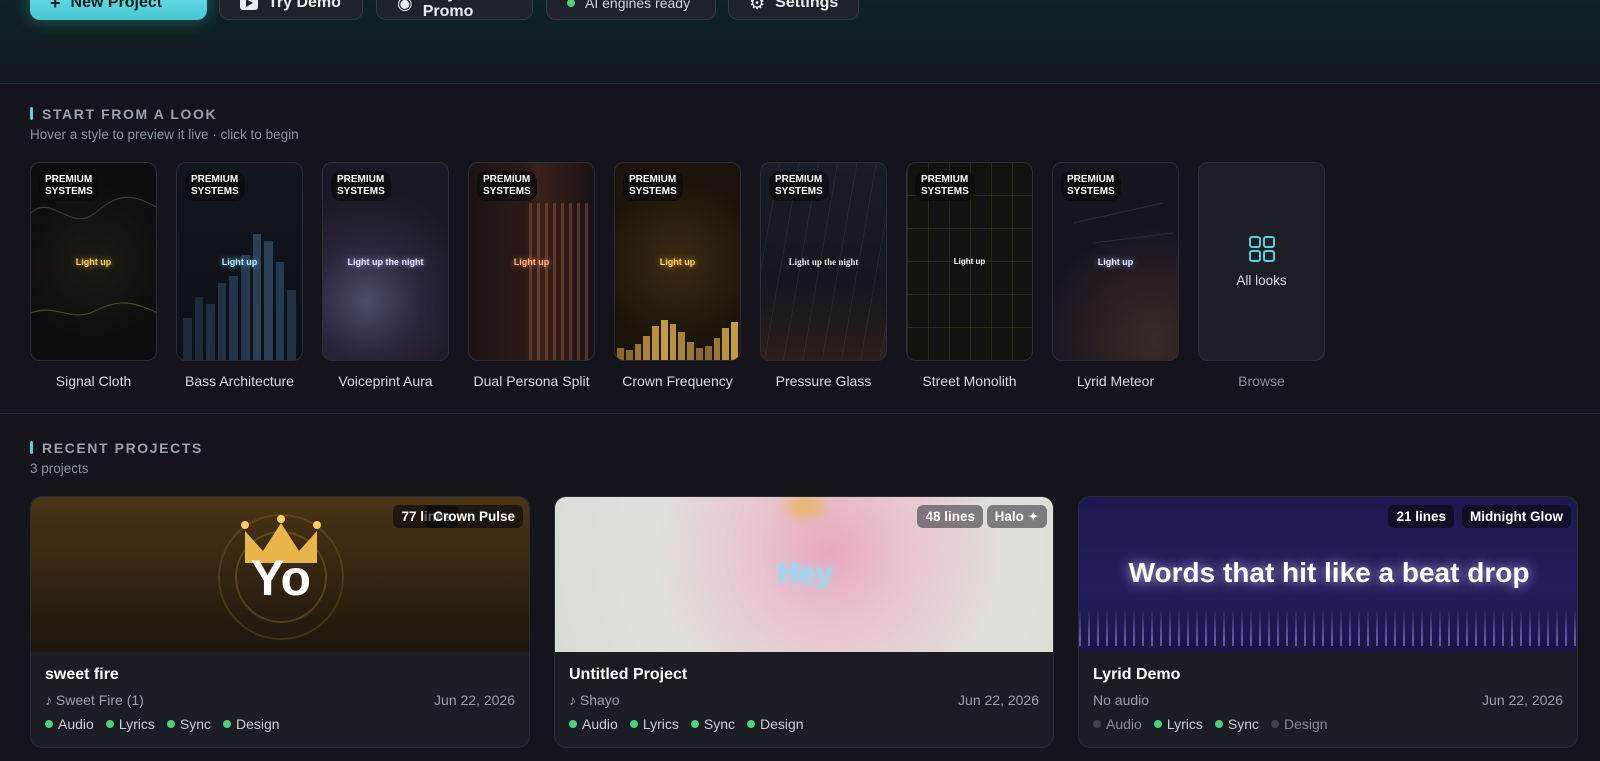 The height and width of the screenshot is (761, 1600). I want to click on all-looks-card: All looks Browse, so click(1261, 275).